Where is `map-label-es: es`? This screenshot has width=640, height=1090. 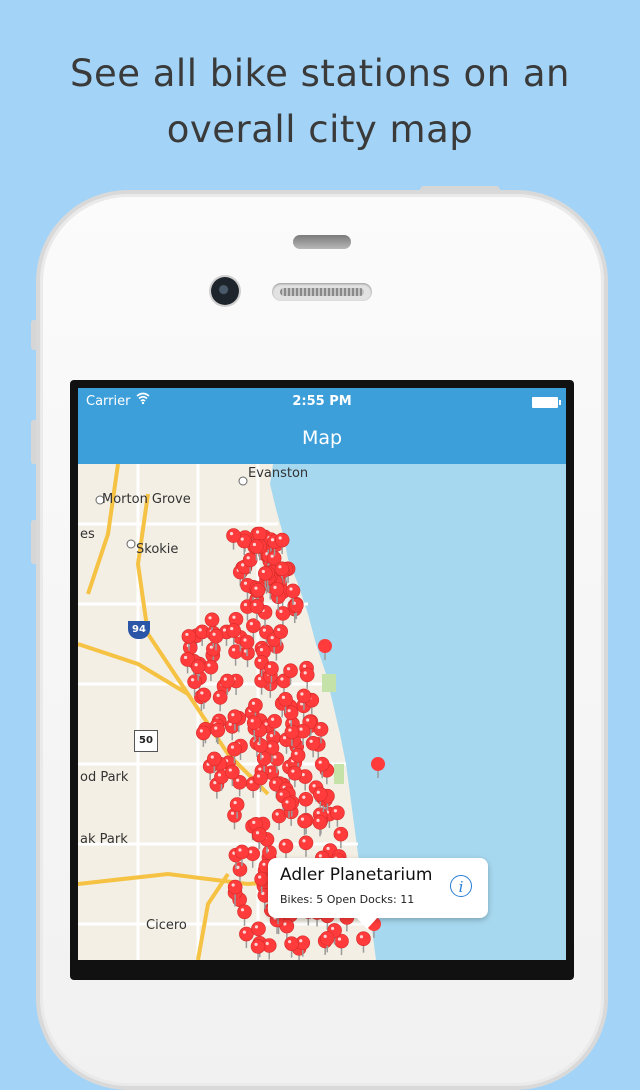 map-label-es: es is located at coordinates (87, 534).